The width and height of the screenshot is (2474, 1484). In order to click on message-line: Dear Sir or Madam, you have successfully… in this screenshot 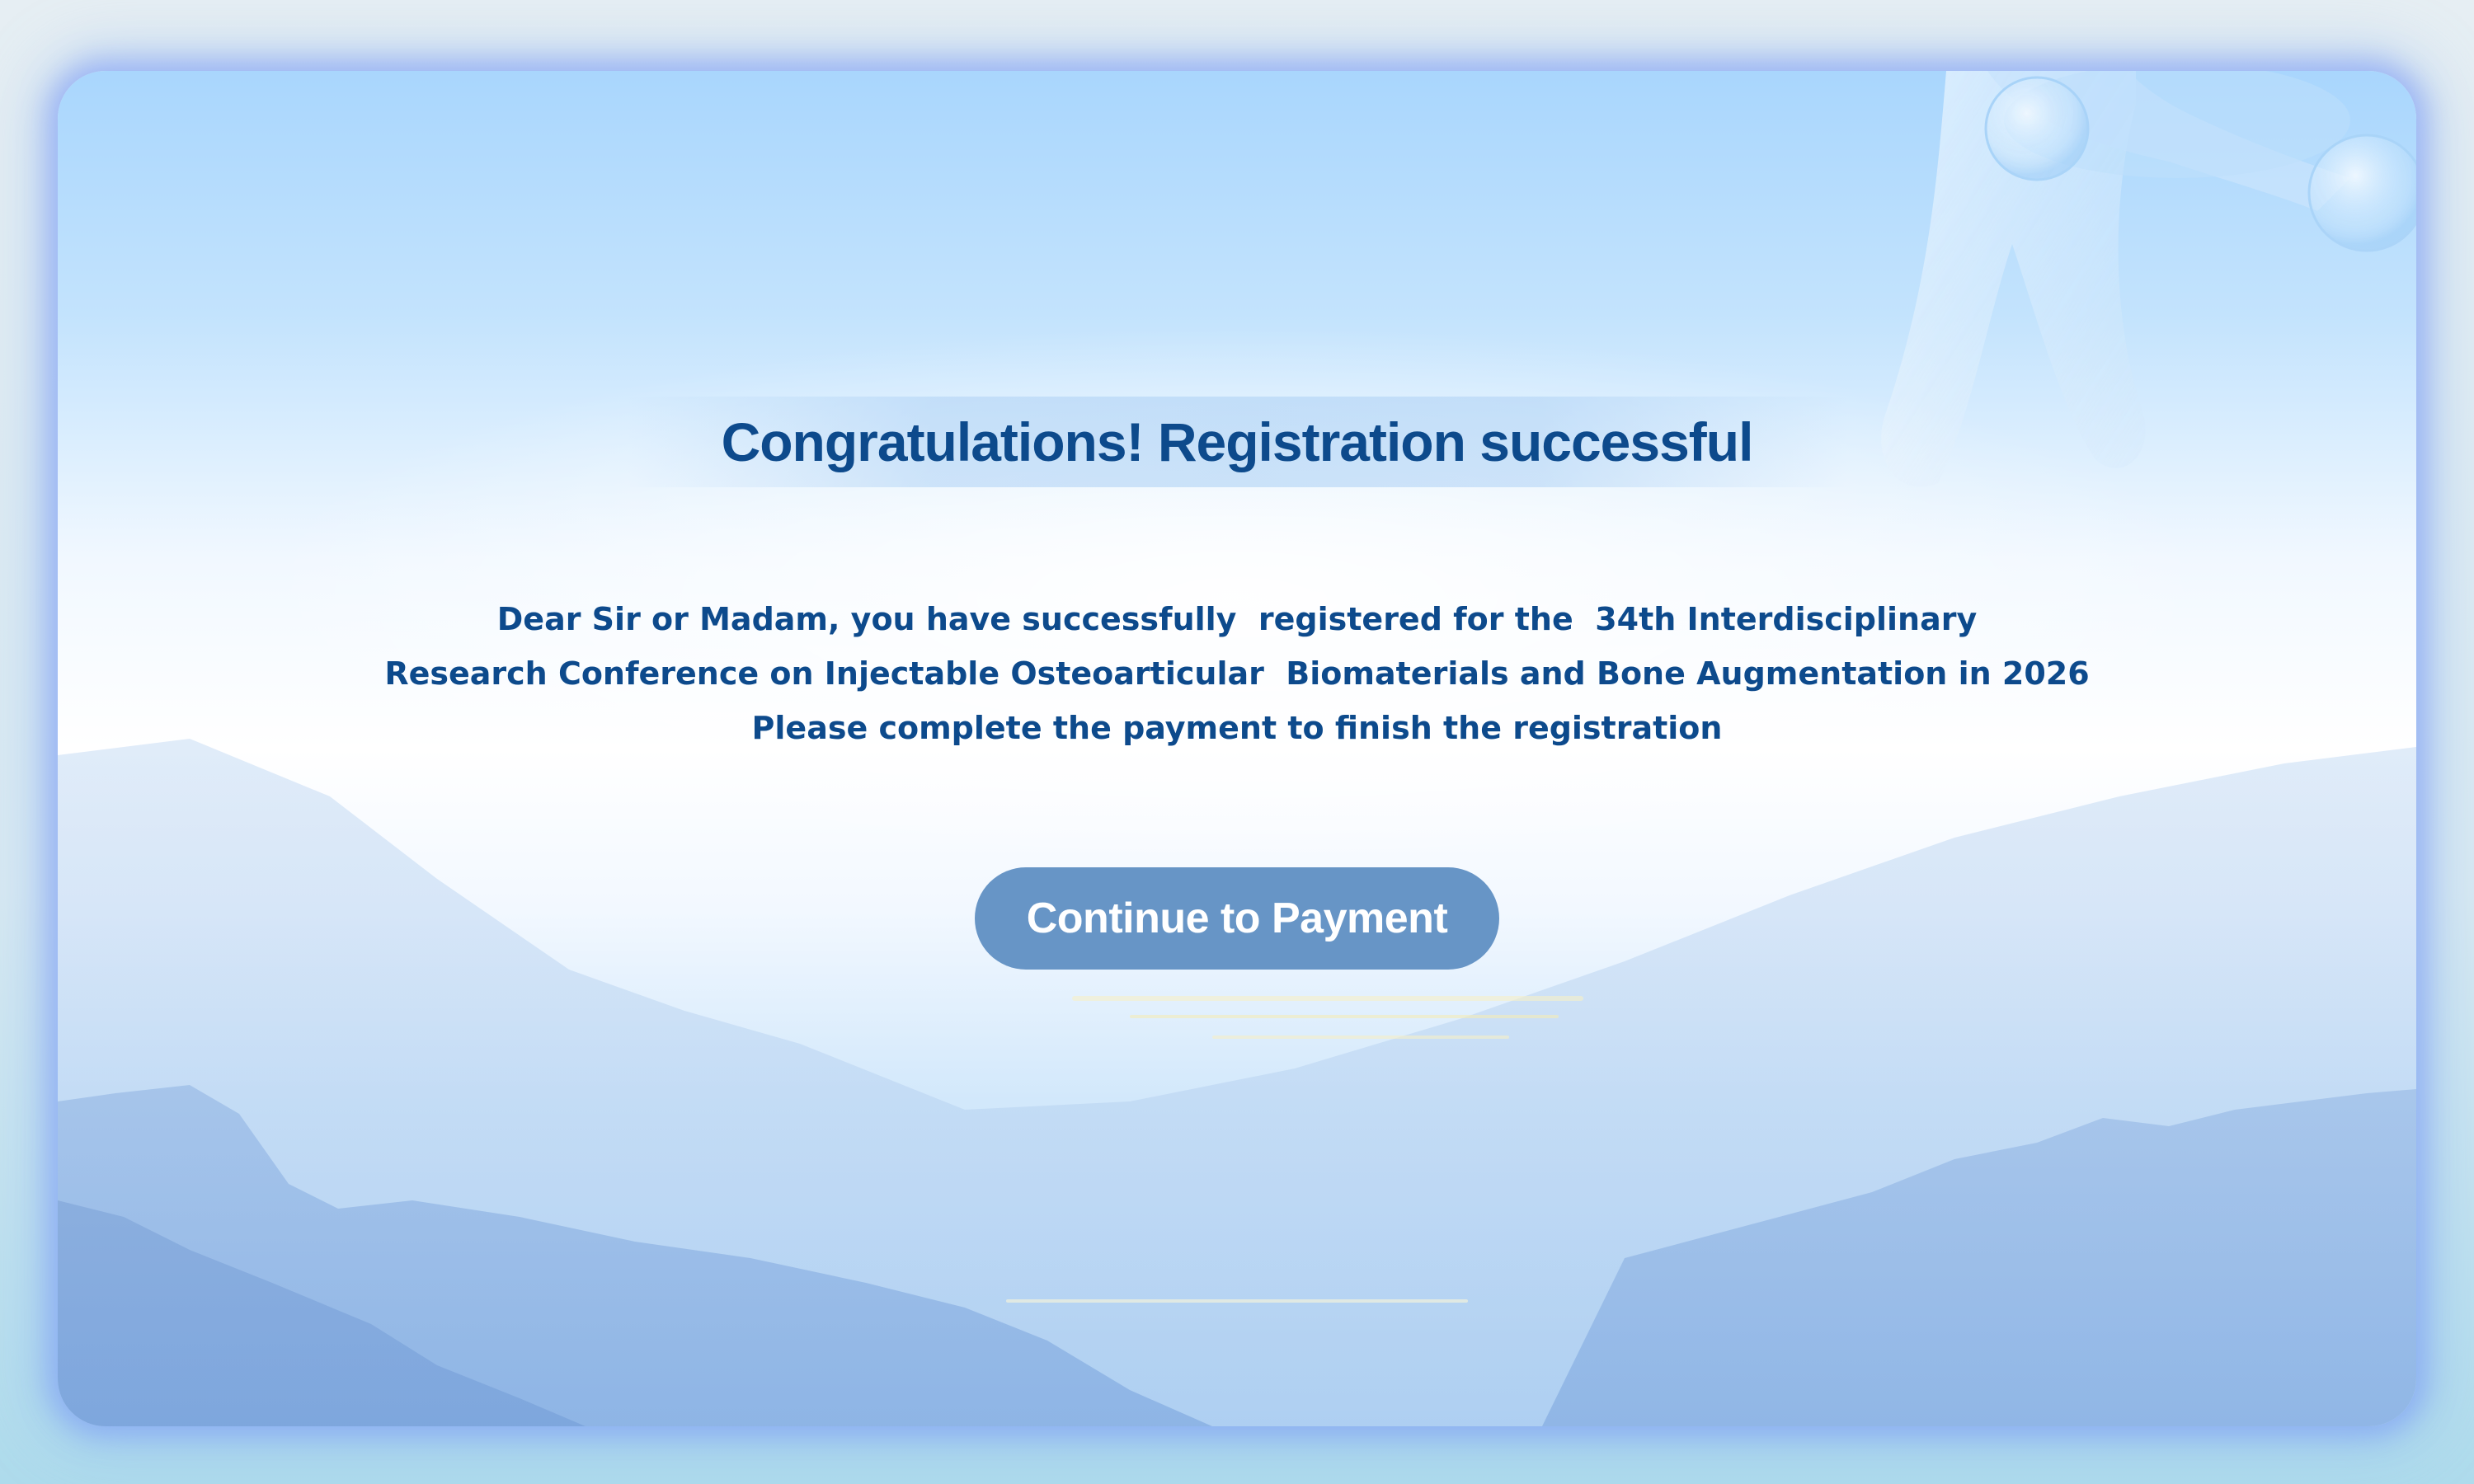, I will do `click(1237, 619)`.